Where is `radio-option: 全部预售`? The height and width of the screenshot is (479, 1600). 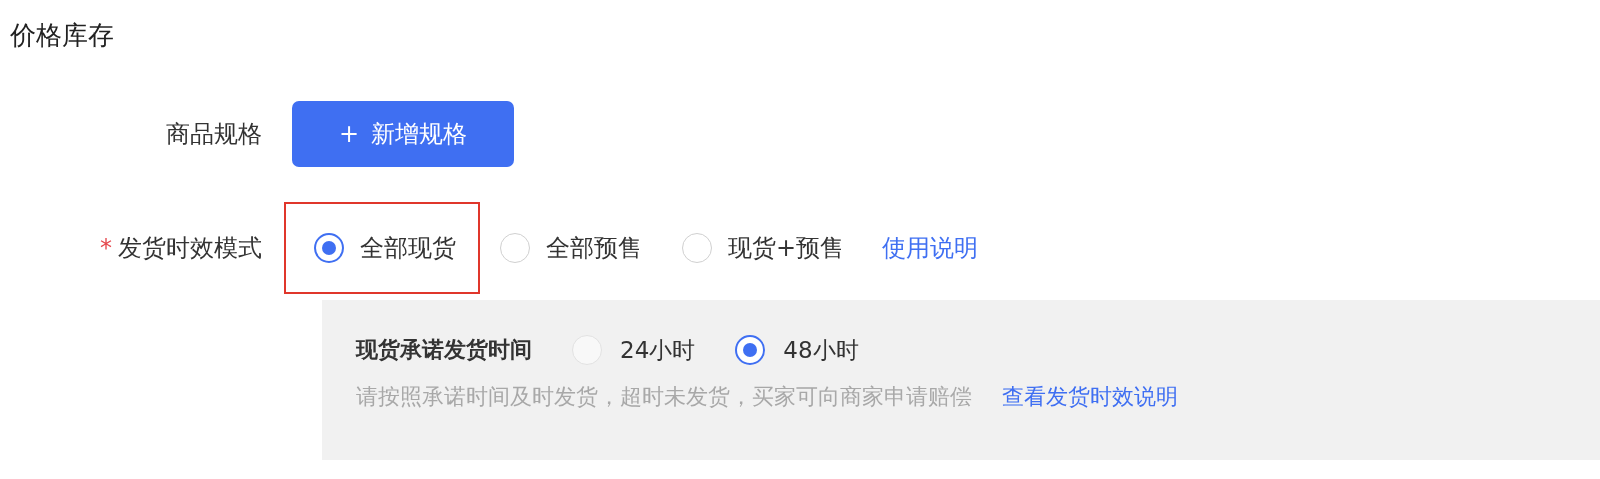
radio-option: 全部预售 is located at coordinates (571, 248).